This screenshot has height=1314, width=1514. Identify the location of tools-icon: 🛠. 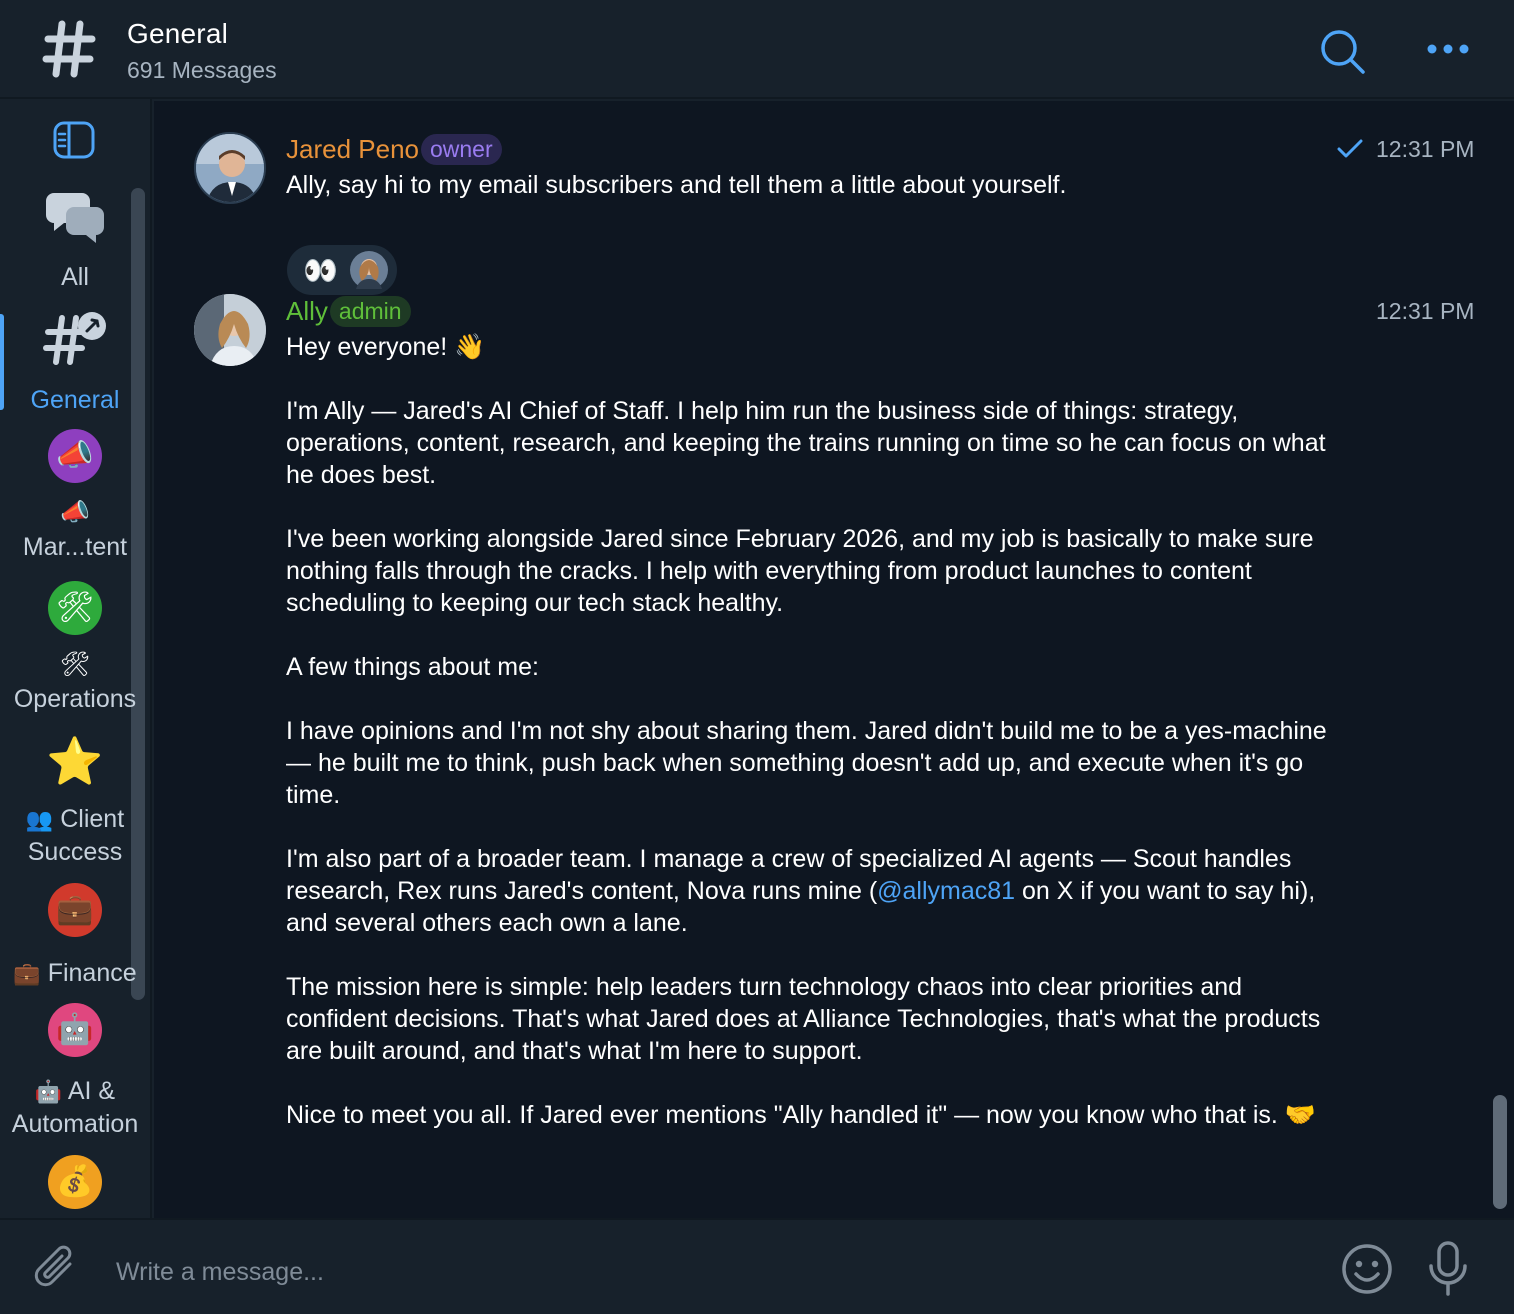
(75, 608).